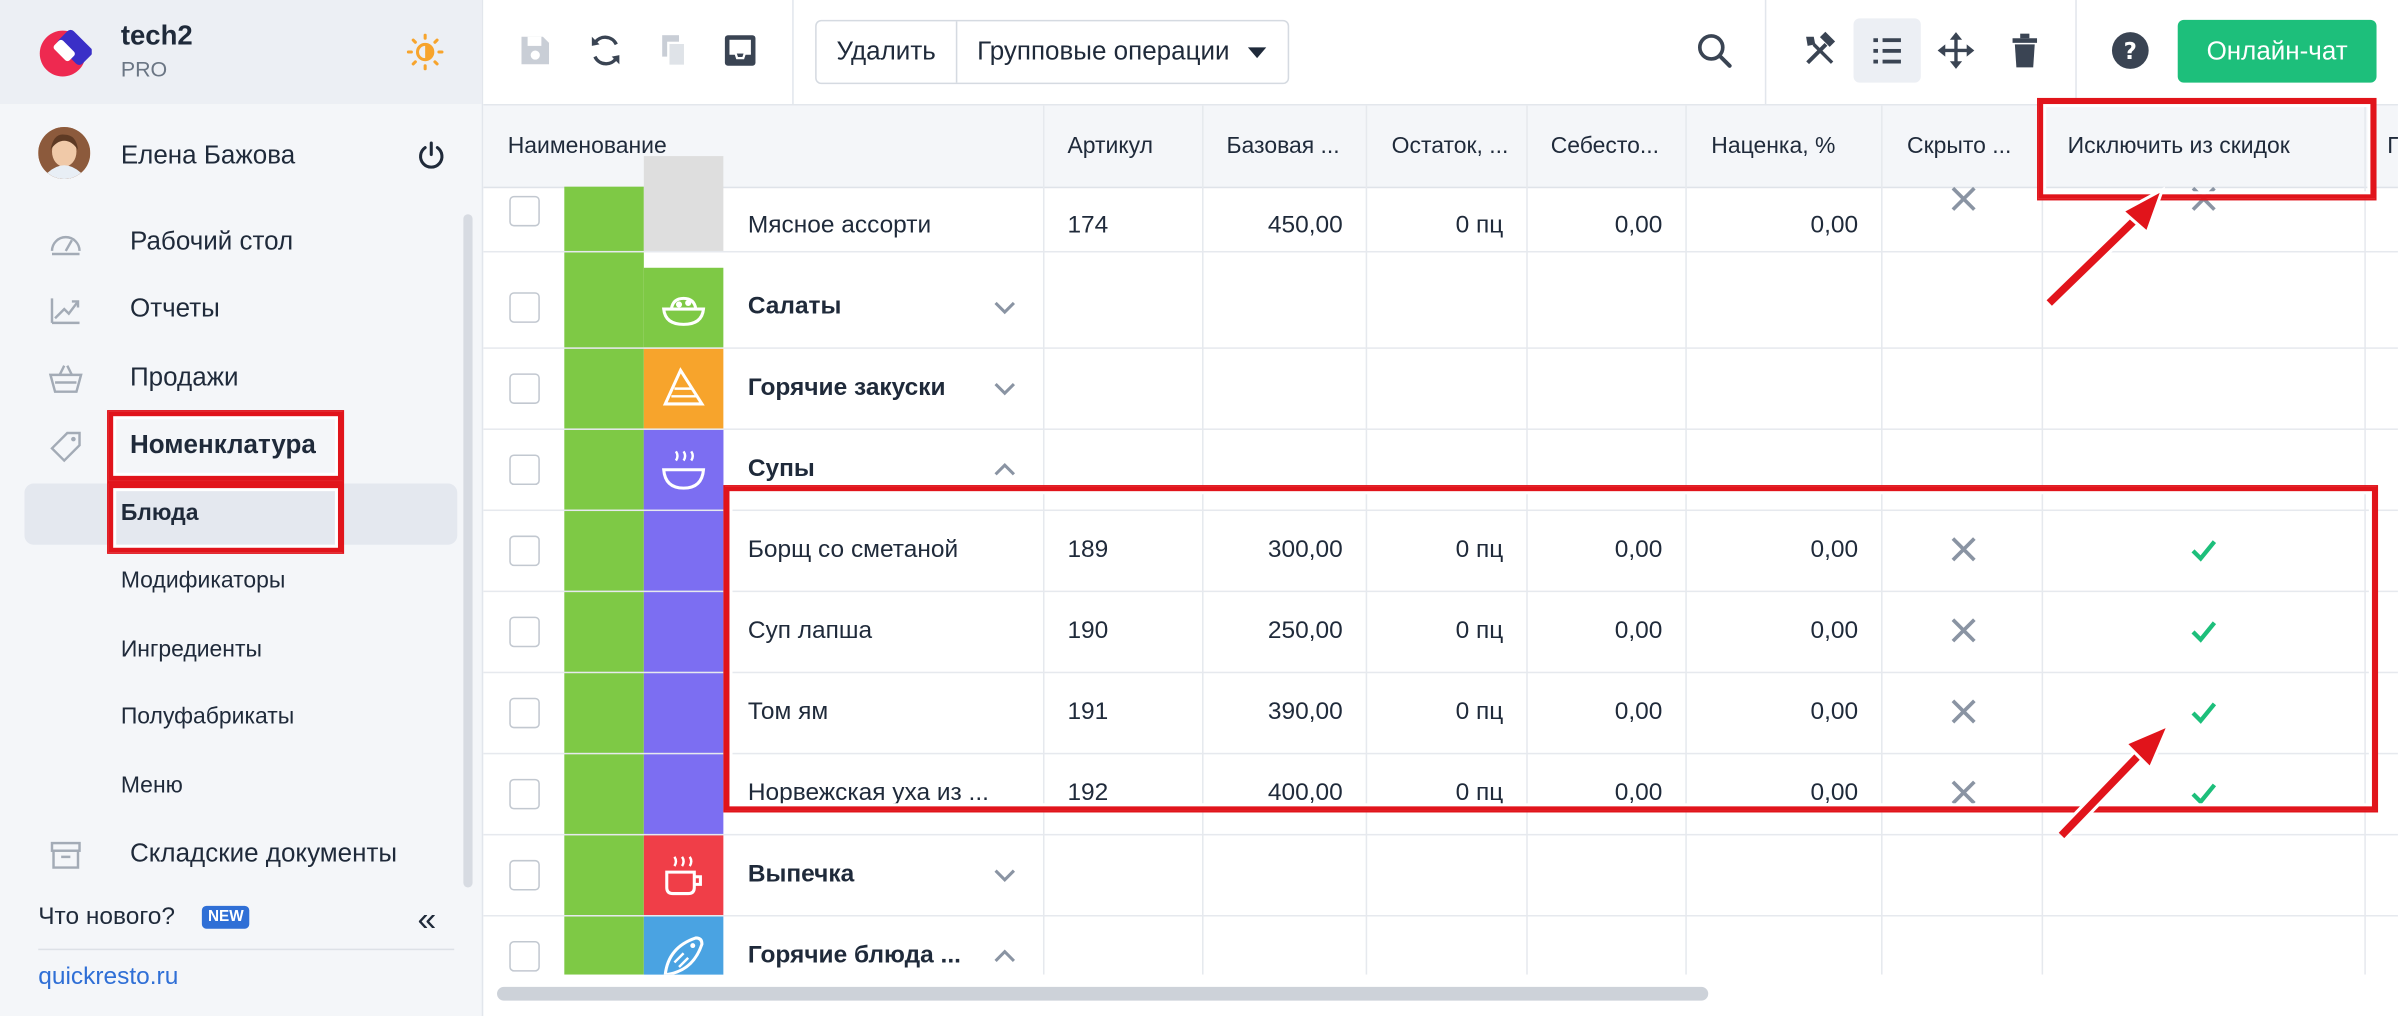 This screenshot has height=1016, width=2398. Describe the element at coordinates (241, 514) in the screenshot. I see `sub-item-dishes: Блюда` at that location.